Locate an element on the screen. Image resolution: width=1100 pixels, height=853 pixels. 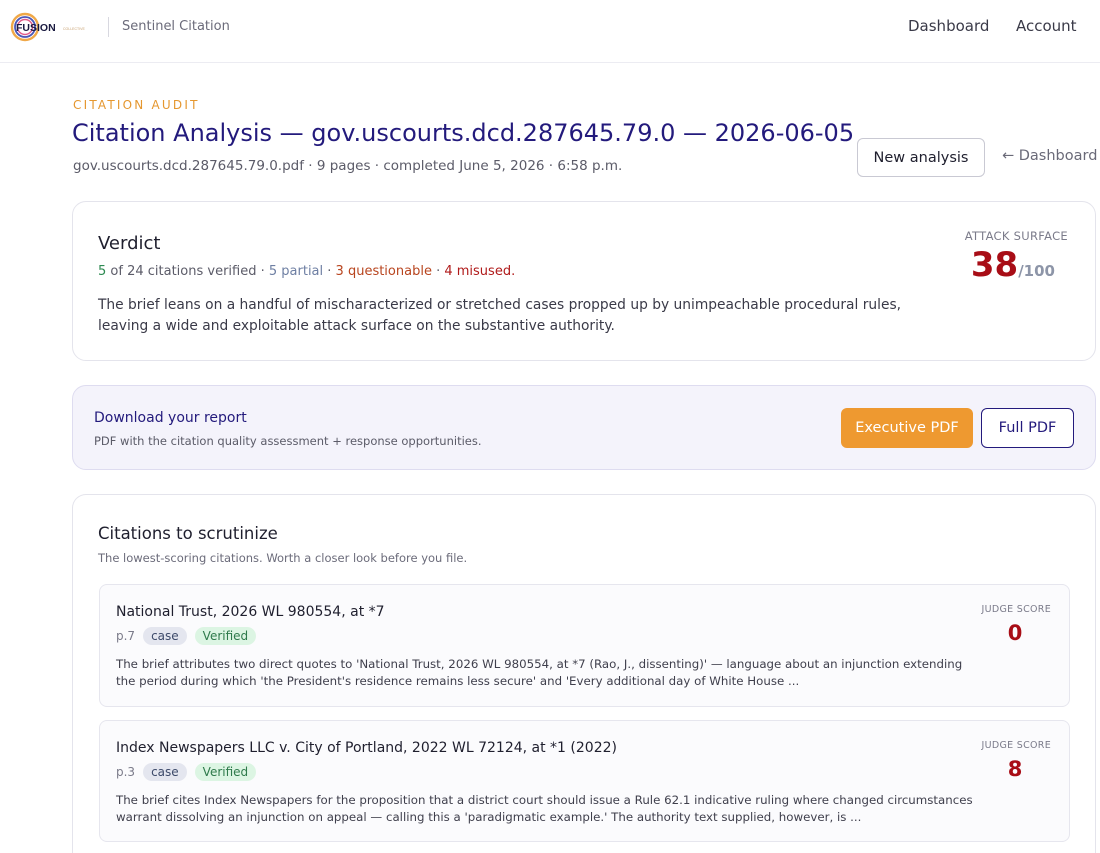
citation-tags: p.3 case Verified is located at coordinates (186, 772).